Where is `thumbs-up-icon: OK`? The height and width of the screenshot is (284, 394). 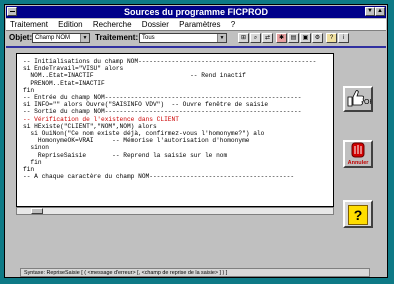 thumbs-up-icon: OK is located at coordinates (360, 98).